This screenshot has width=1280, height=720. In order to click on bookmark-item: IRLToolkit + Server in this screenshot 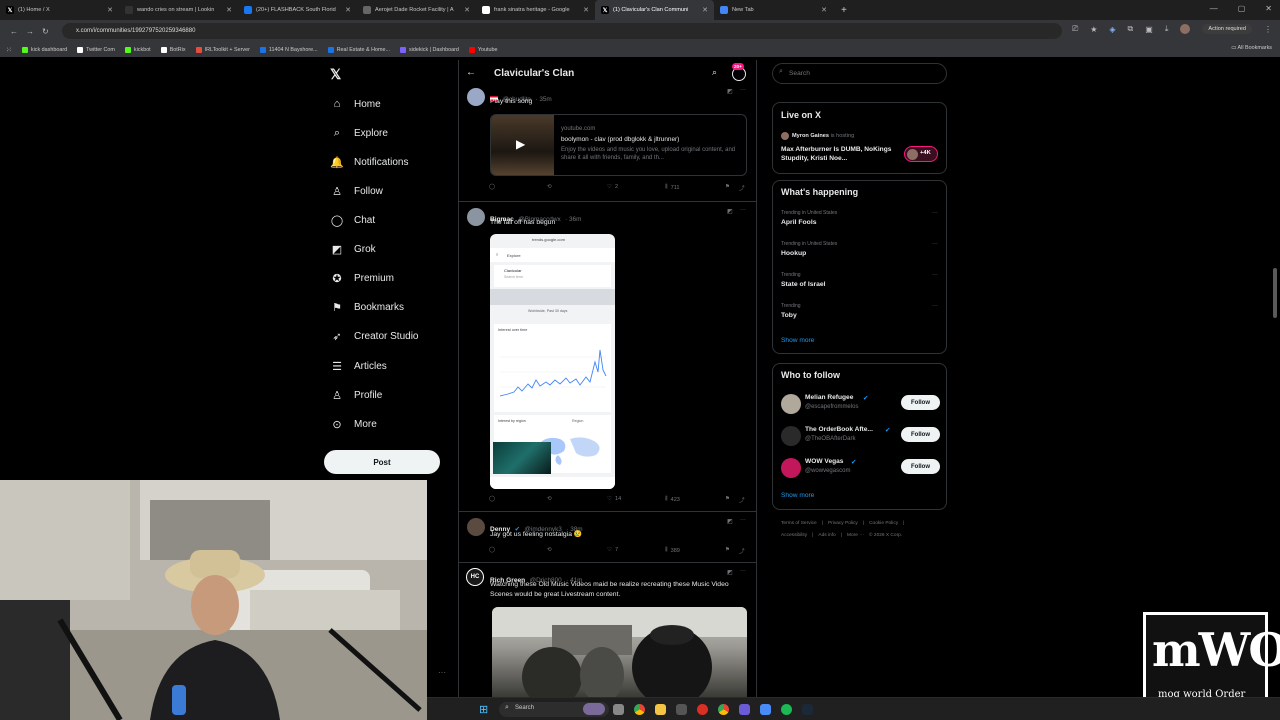, I will do `click(222, 49)`.